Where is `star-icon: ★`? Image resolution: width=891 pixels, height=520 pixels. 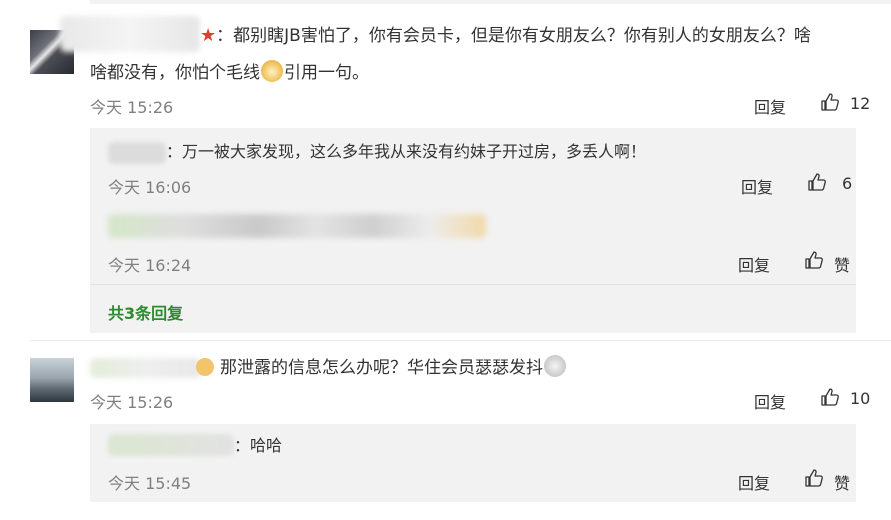 star-icon: ★ is located at coordinates (208, 35).